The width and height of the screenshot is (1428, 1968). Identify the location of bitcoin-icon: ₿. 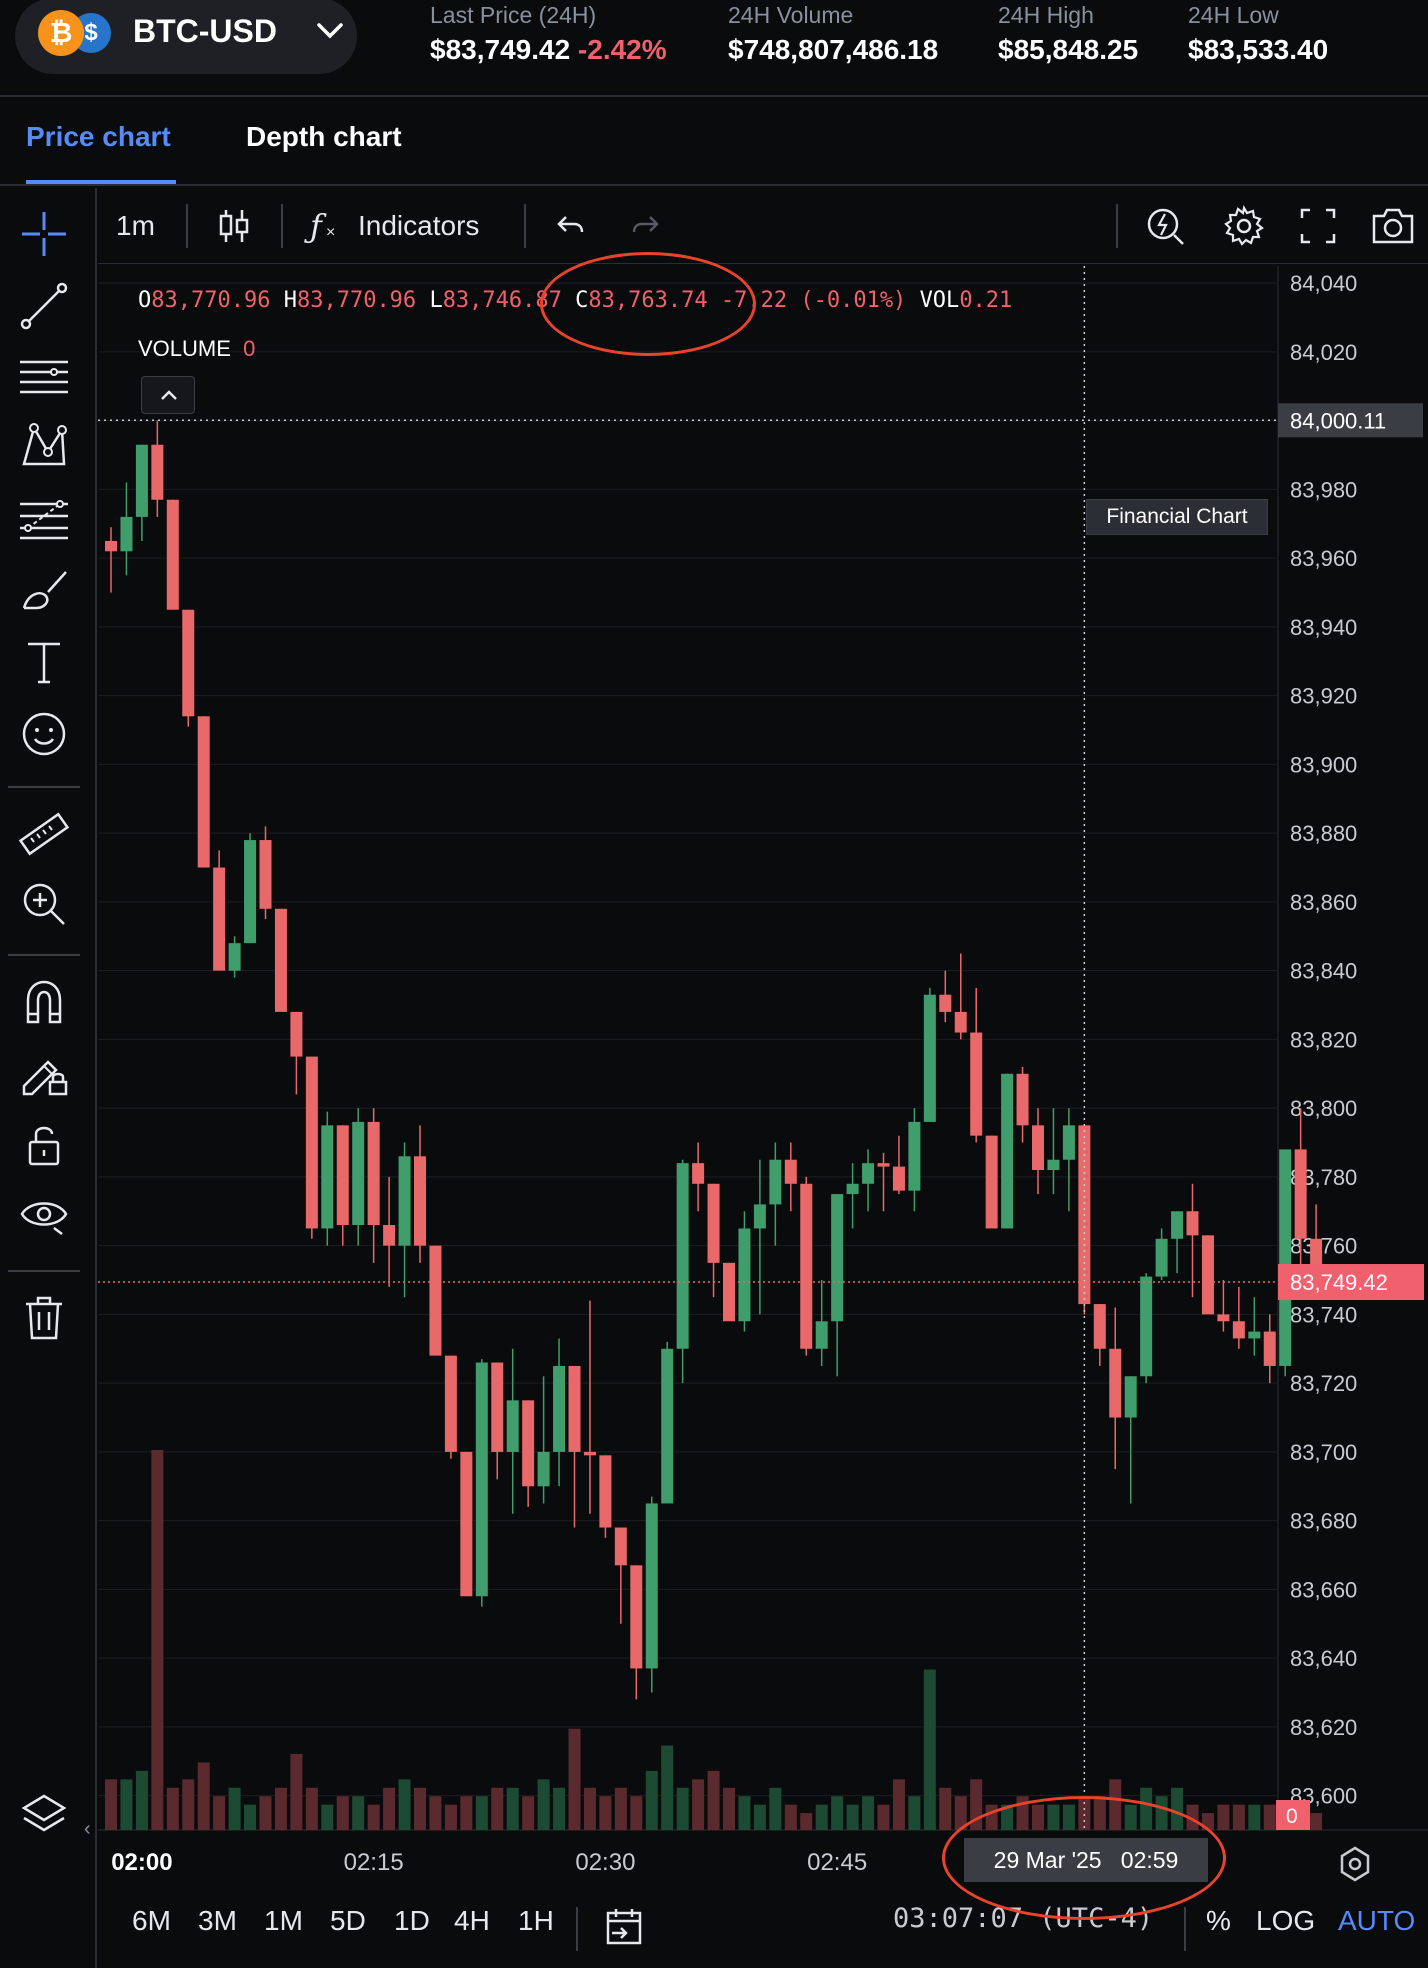
(61, 33).